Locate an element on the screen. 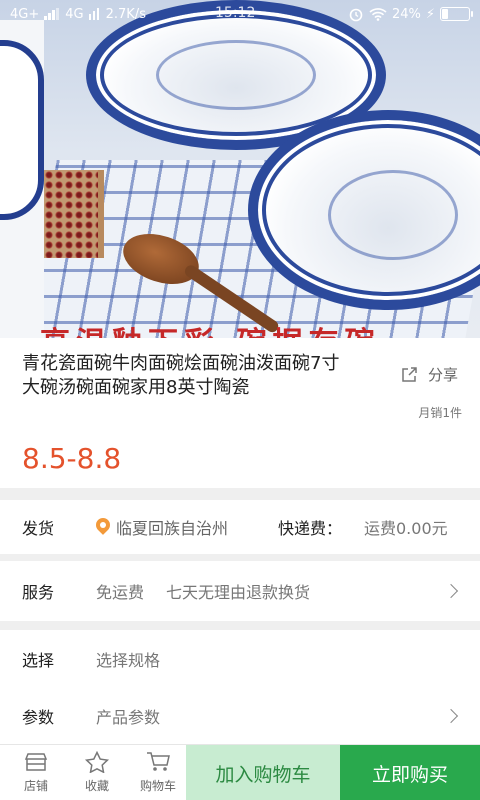 The image size is (480, 800). select-spec-row: 选择 选择规格 is located at coordinates (240, 659).